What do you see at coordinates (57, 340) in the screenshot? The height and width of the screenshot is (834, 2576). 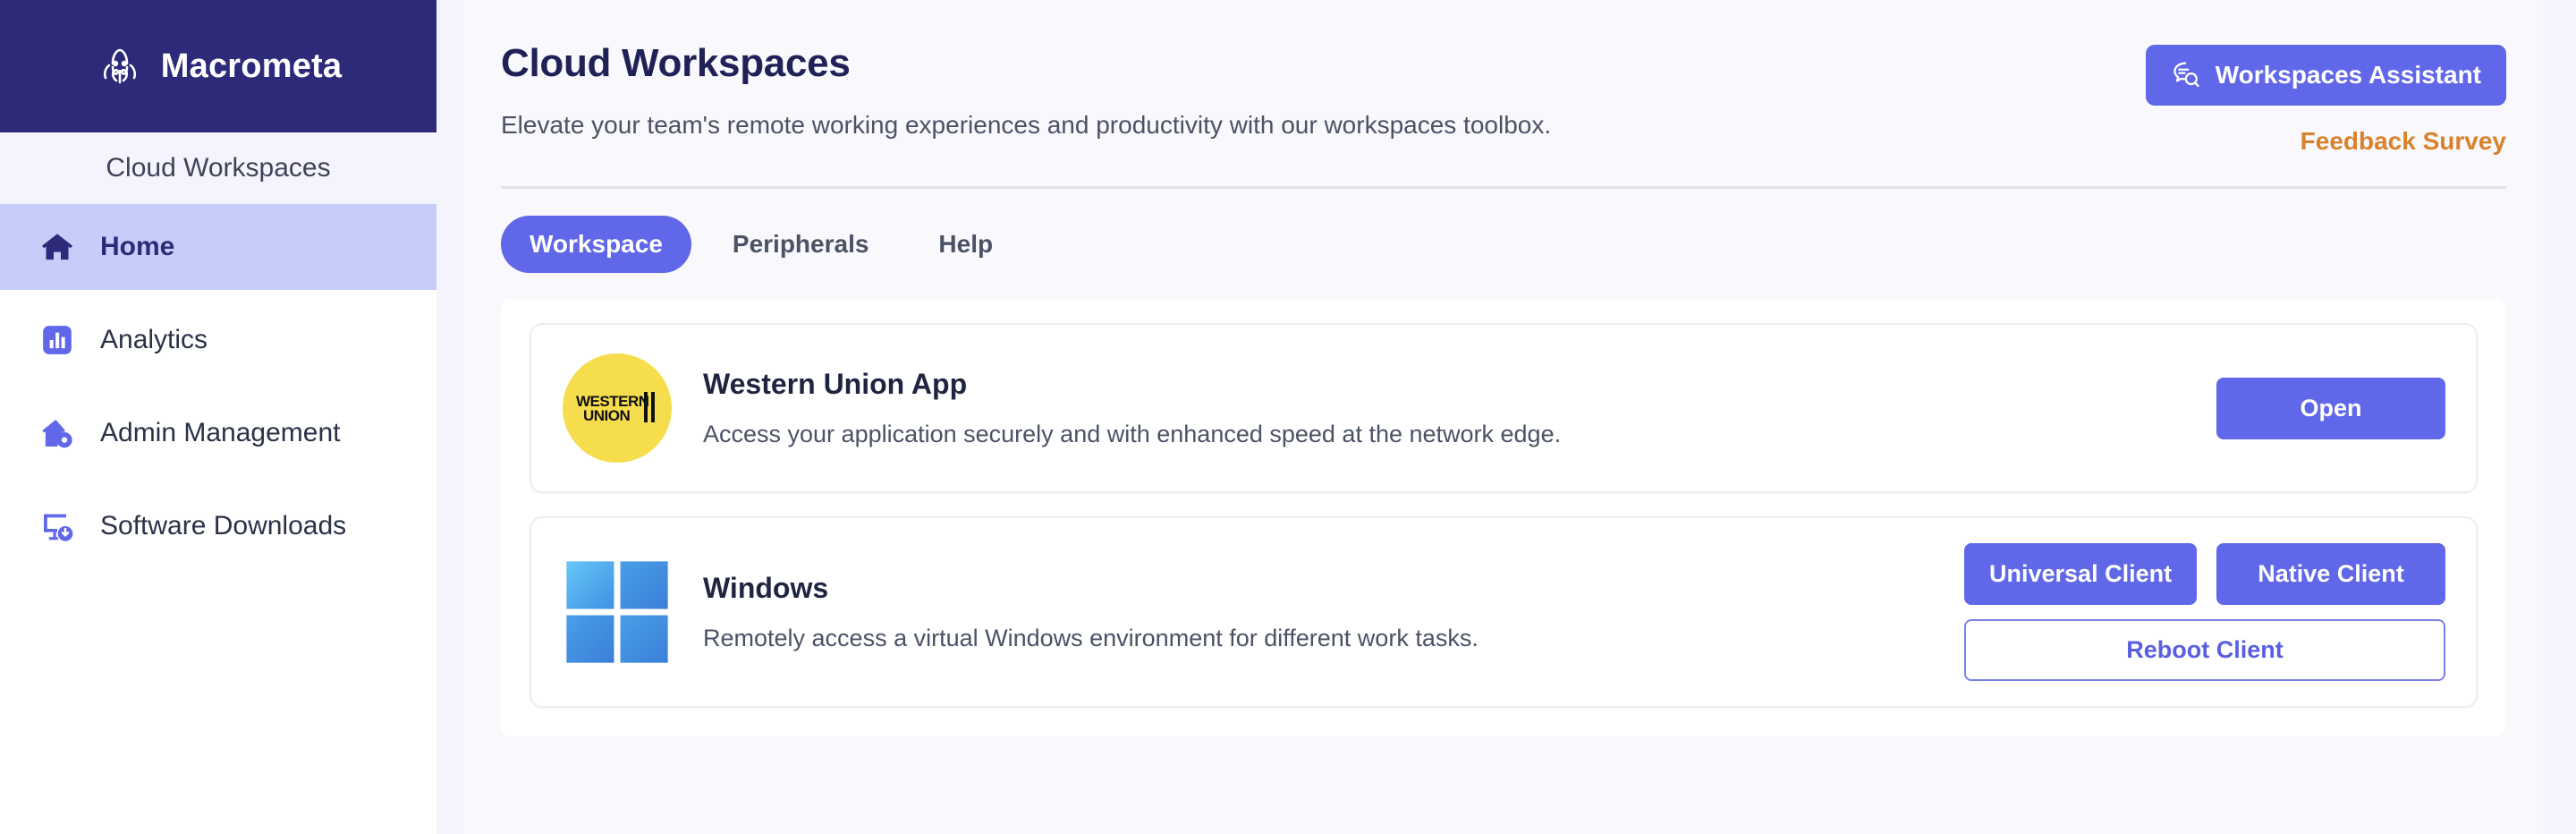 I see `bar-chart-icon` at bounding box center [57, 340].